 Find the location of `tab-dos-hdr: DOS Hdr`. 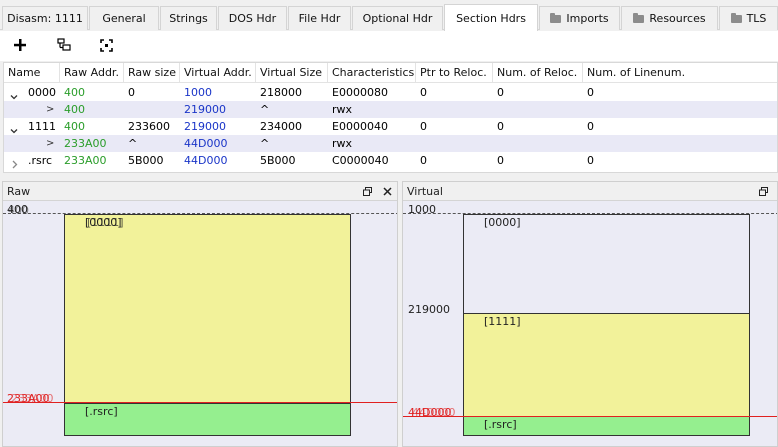

tab-dos-hdr: DOS Hdr is located at coordinates (252, 18).